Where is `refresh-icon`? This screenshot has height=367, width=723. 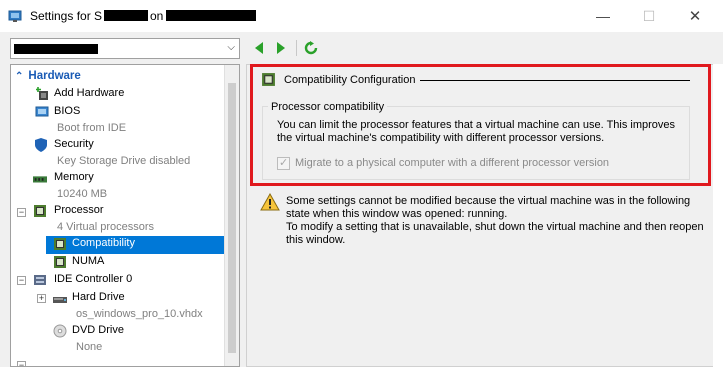
refresh-icon is located at coordinates (311, 48).